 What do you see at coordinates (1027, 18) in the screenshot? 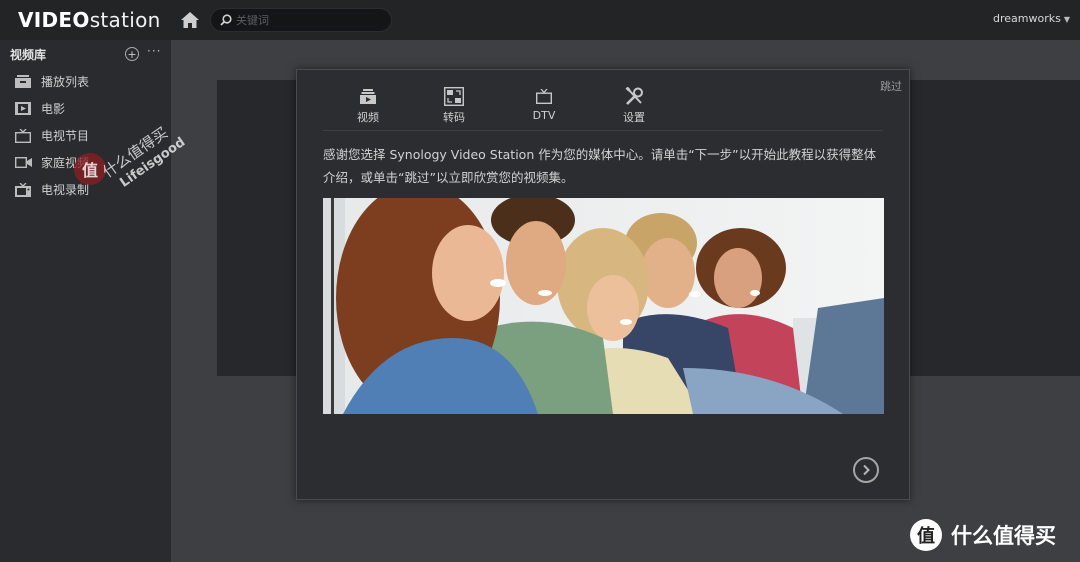
I see `username-label: dreamworks` at bounding box center [1027, 18].